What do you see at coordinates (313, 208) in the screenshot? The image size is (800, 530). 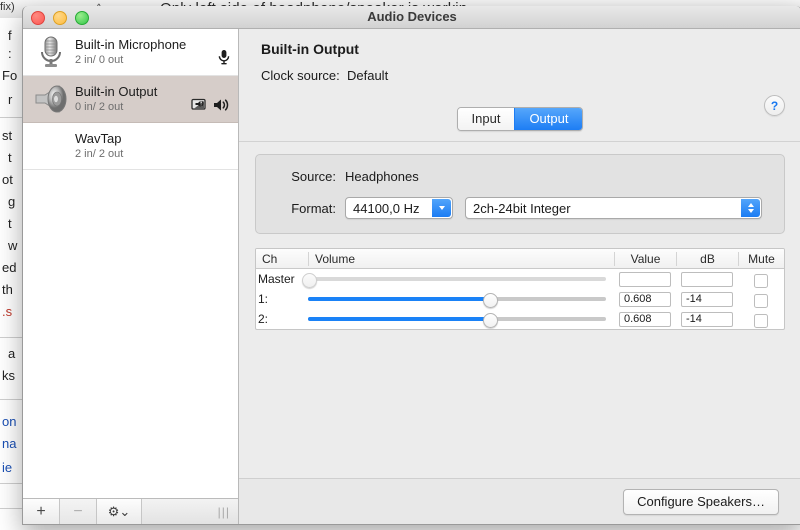 I see `format-label: Format:` at bounding box center [313, 208].